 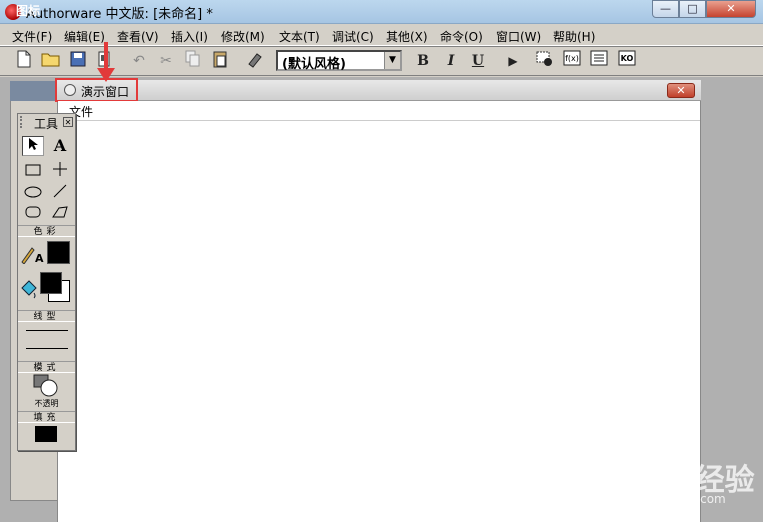 I want to click on paste-icon, so click(x=220, y=61).